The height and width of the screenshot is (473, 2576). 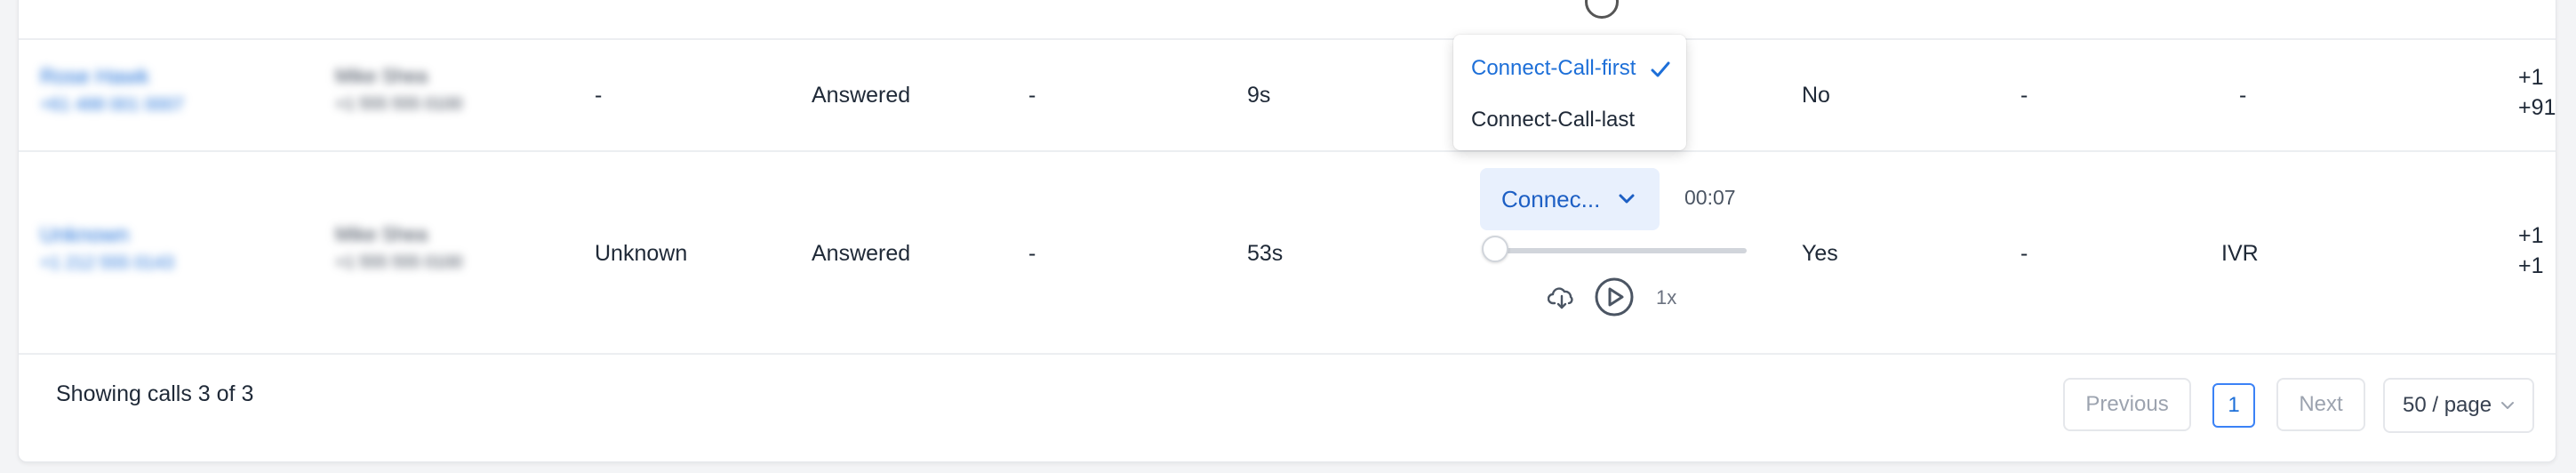 I want to click on previous-button: Previous, so click(x=2127, y=404).